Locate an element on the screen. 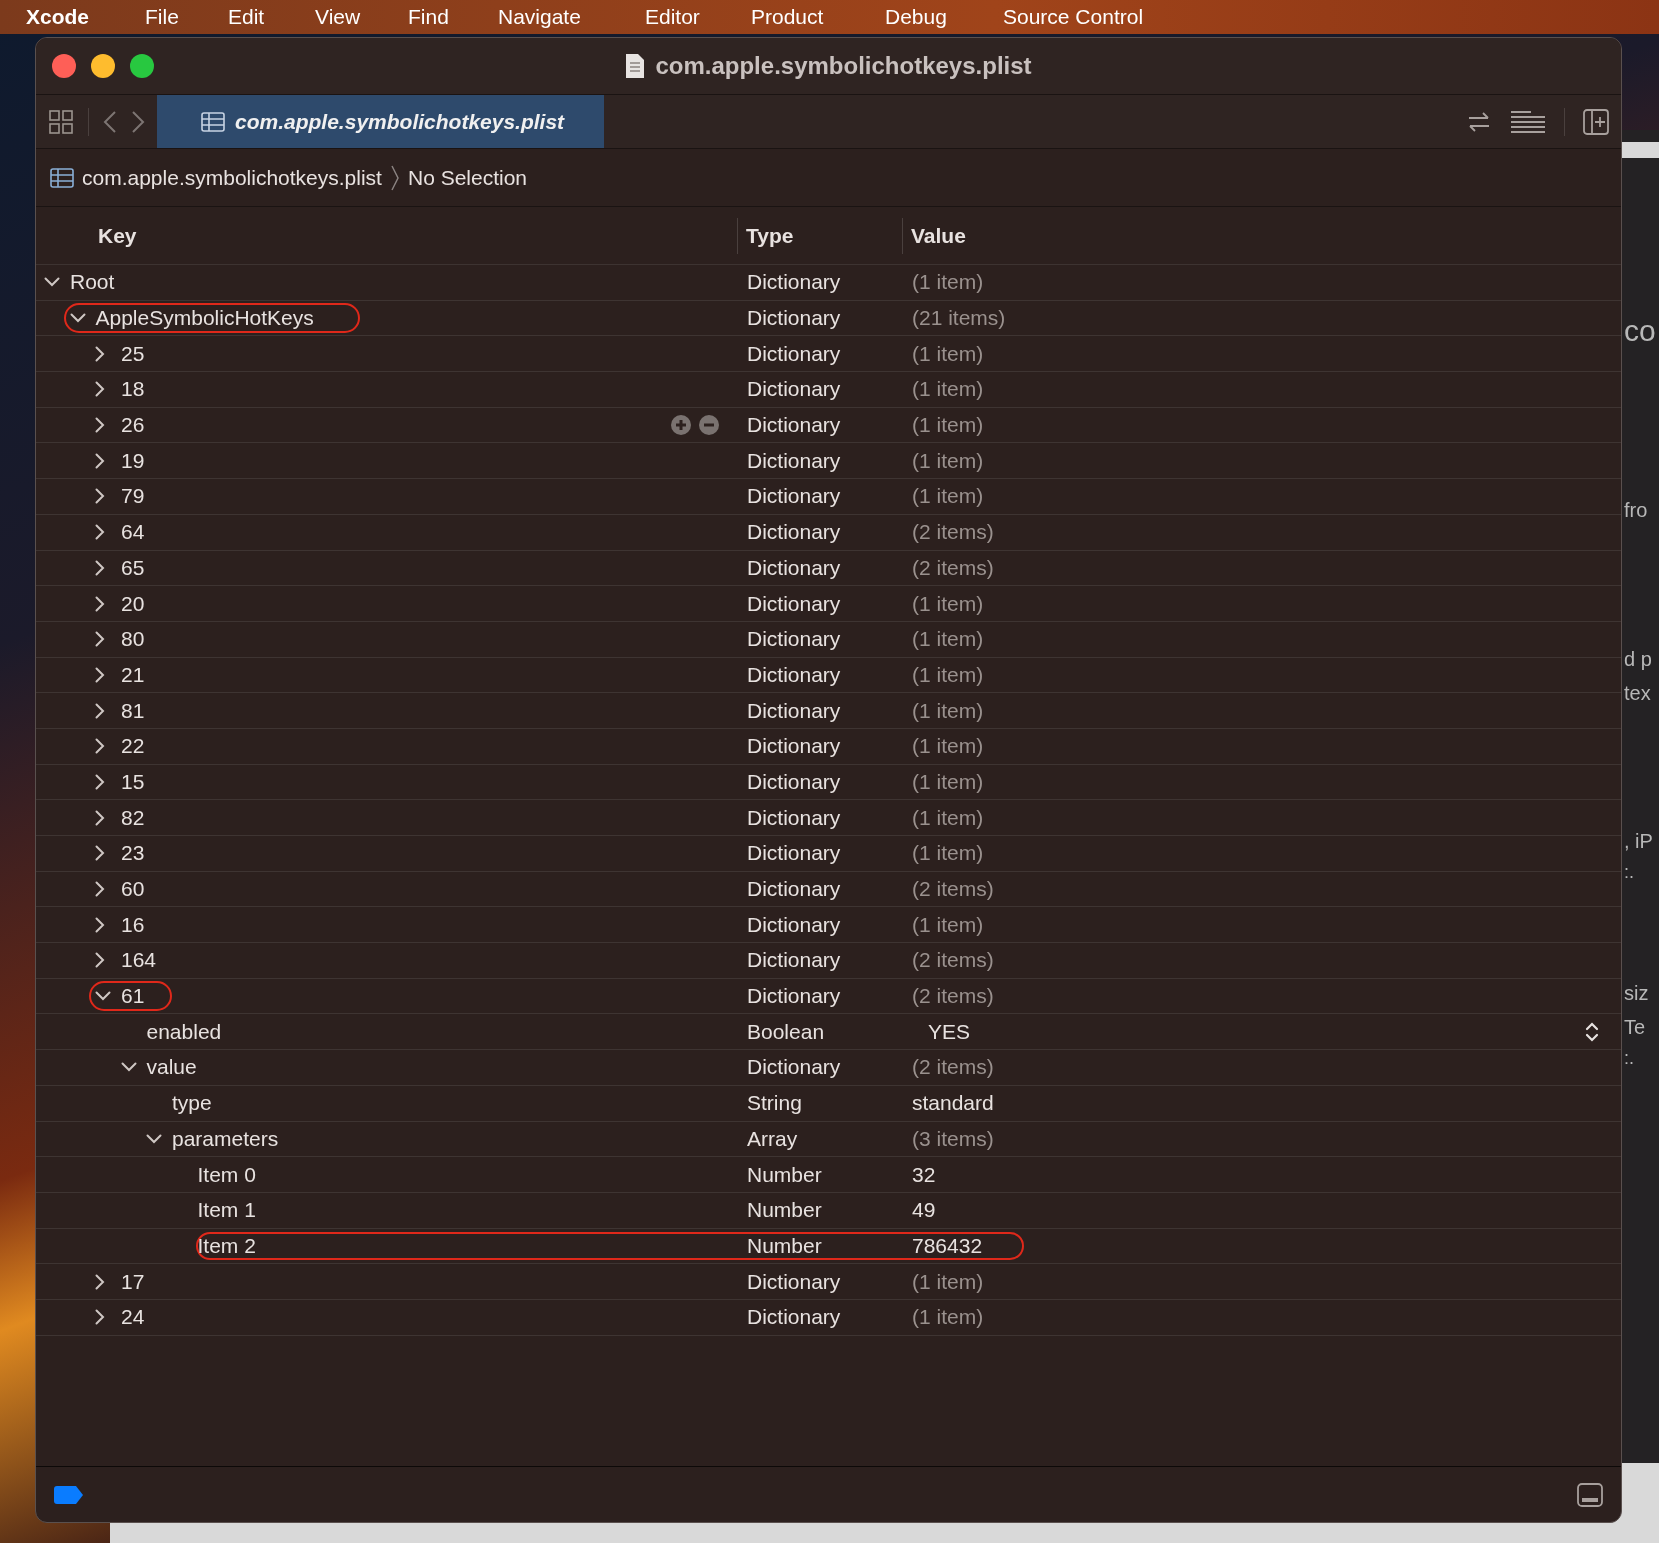 The height and width of the screenshot is (1543, 1659). menu-item: Source Control is located at coordinates (1073, 17).